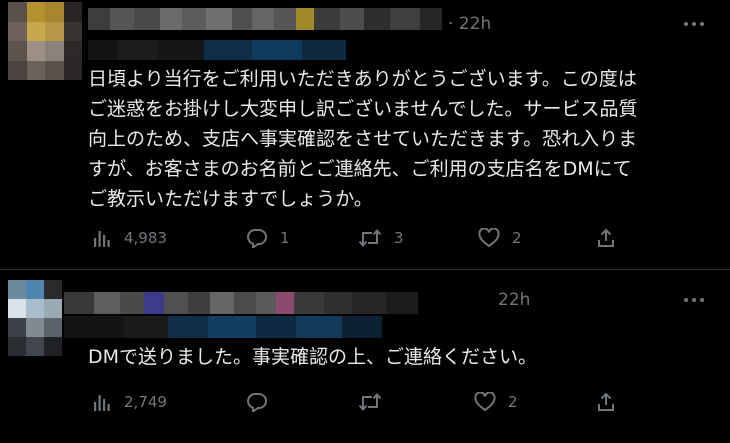  I want to click on retweet-button: 3, so click(381, 238).